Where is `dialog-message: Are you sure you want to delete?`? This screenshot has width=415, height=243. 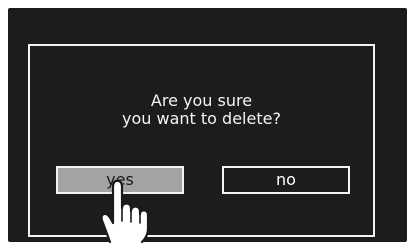
dialog-message: Are you sure you want to delete? is located at coordinates (201, 110).